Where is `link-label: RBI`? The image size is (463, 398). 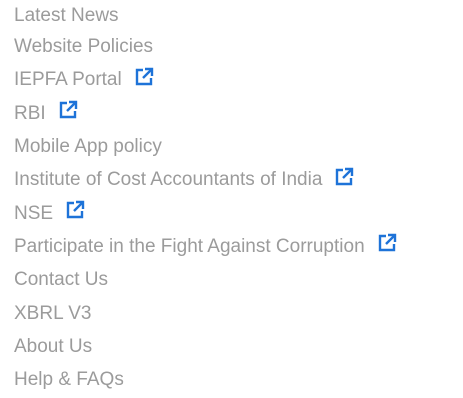
link-label: RBI is located at coordinates (30, 113).